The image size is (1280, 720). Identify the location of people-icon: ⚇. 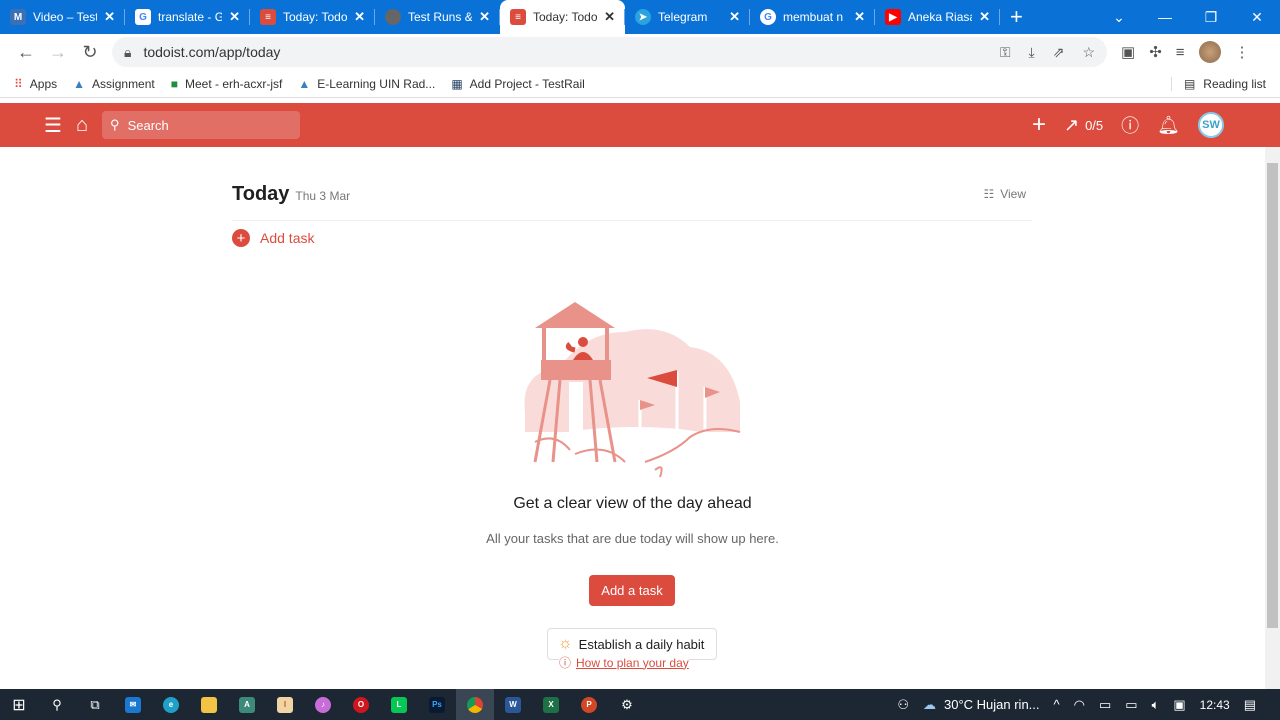
(903, 705).